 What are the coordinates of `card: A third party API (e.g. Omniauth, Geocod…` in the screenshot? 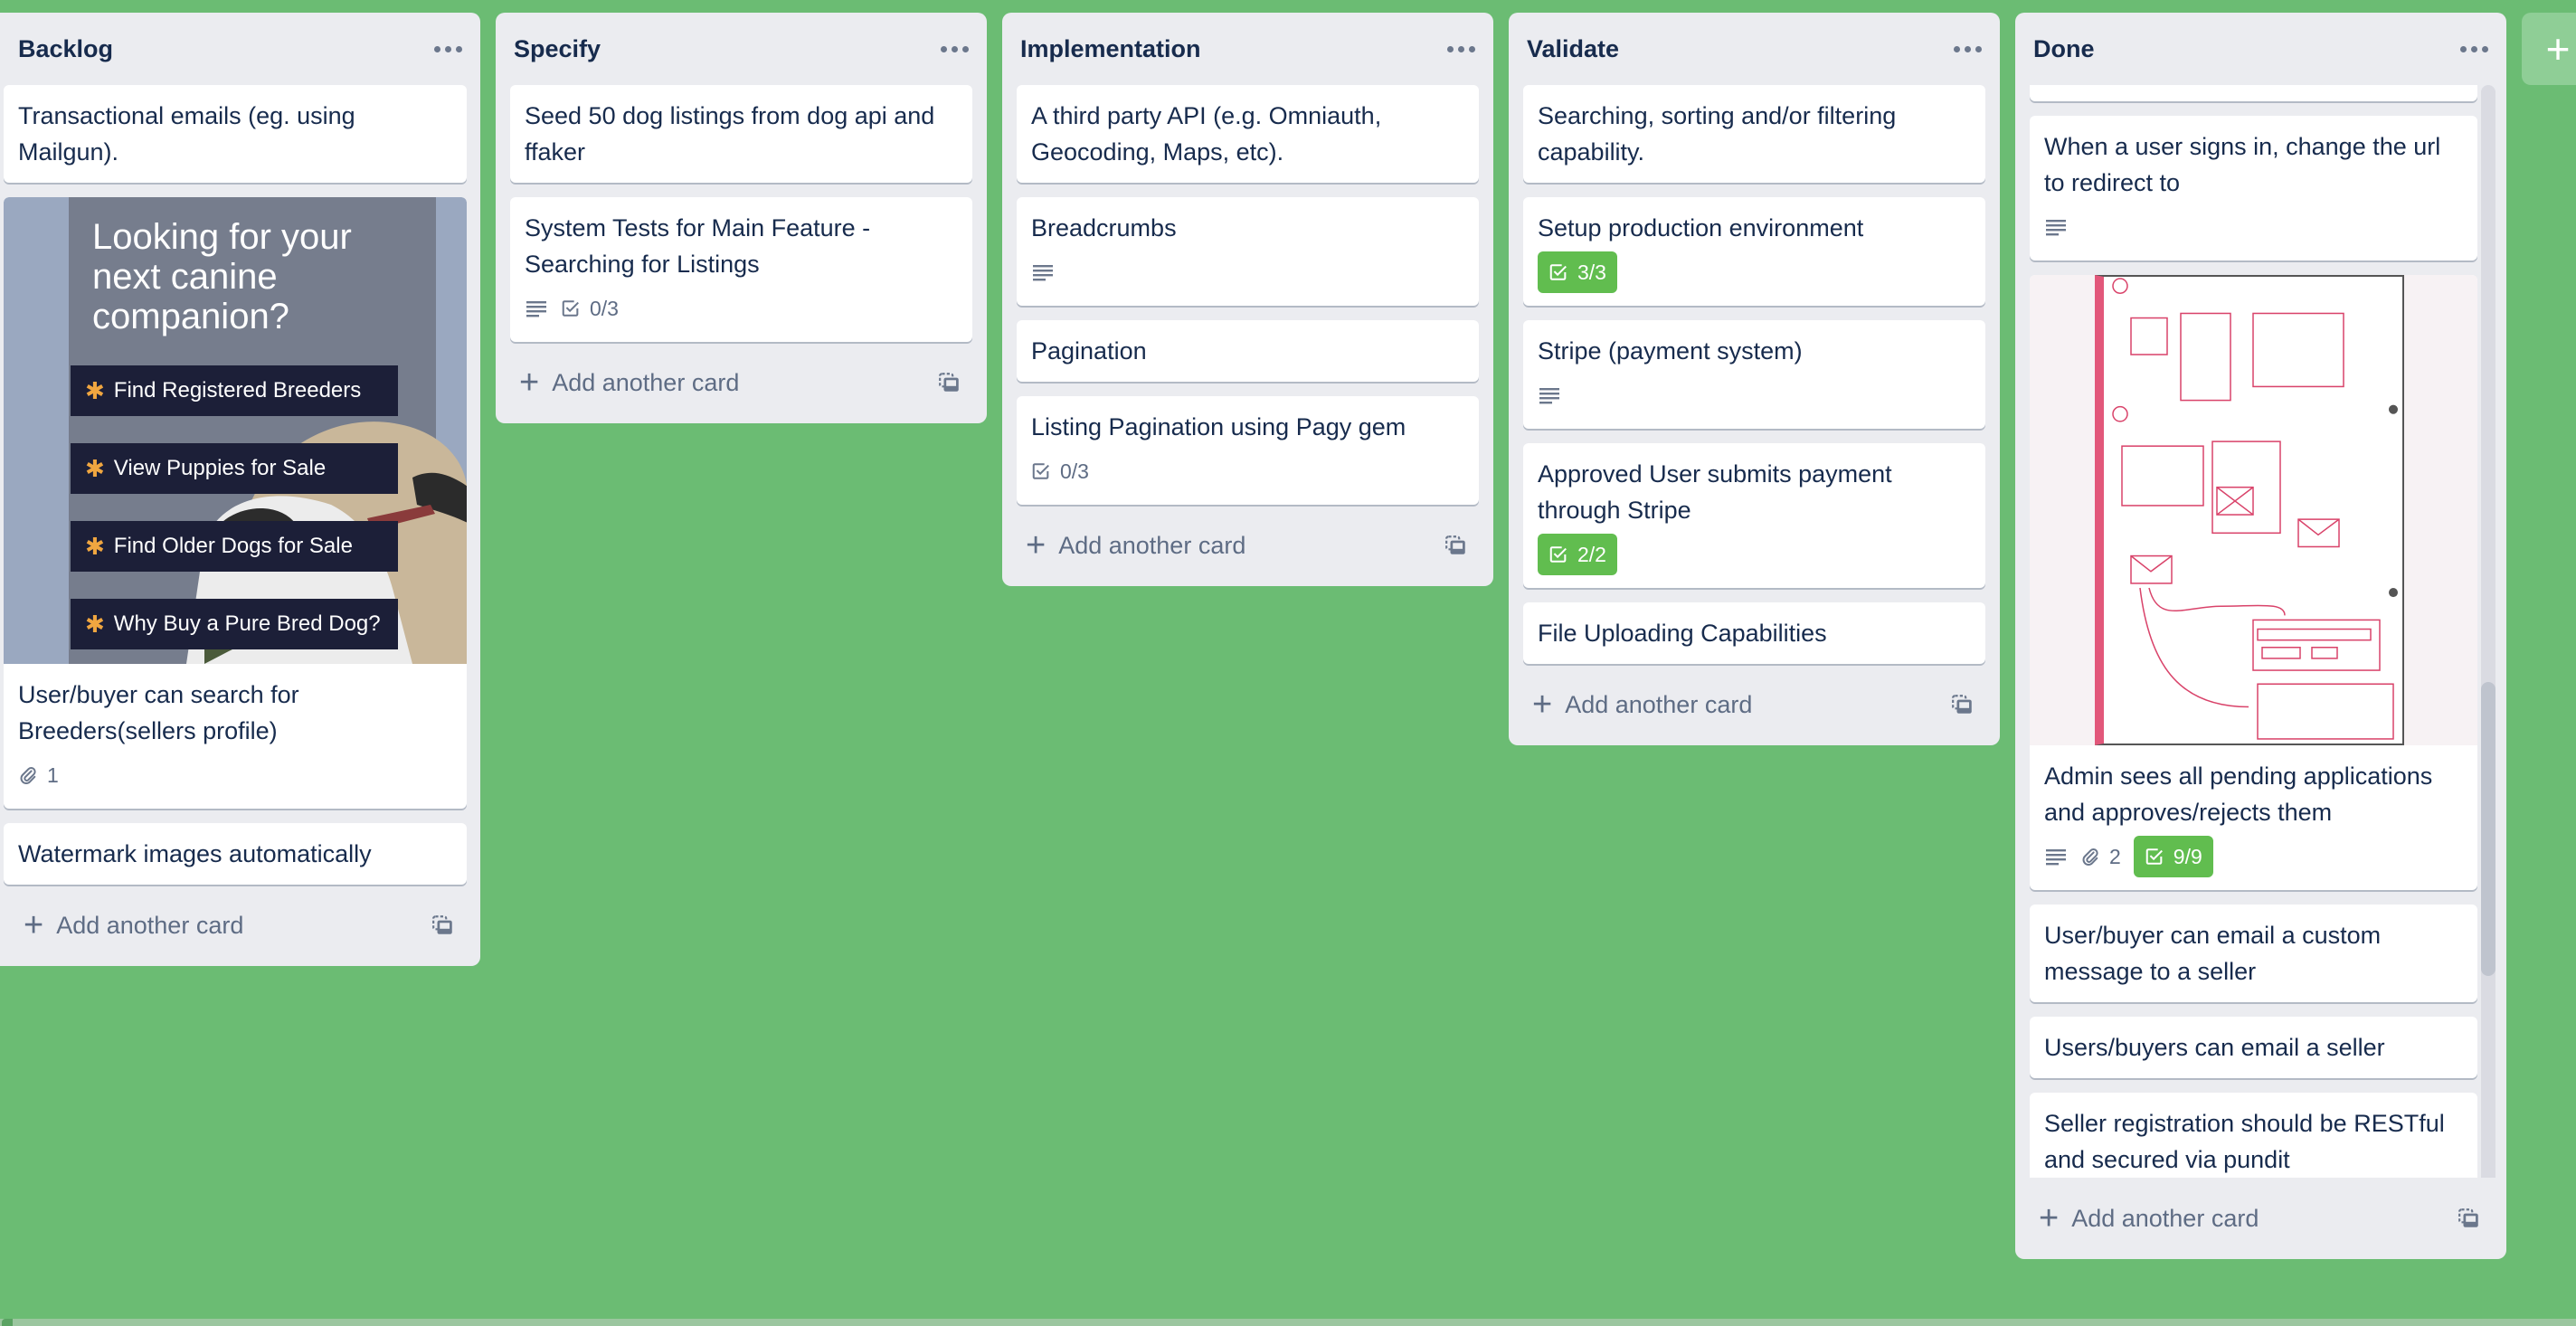 It's located at (1248, 134).